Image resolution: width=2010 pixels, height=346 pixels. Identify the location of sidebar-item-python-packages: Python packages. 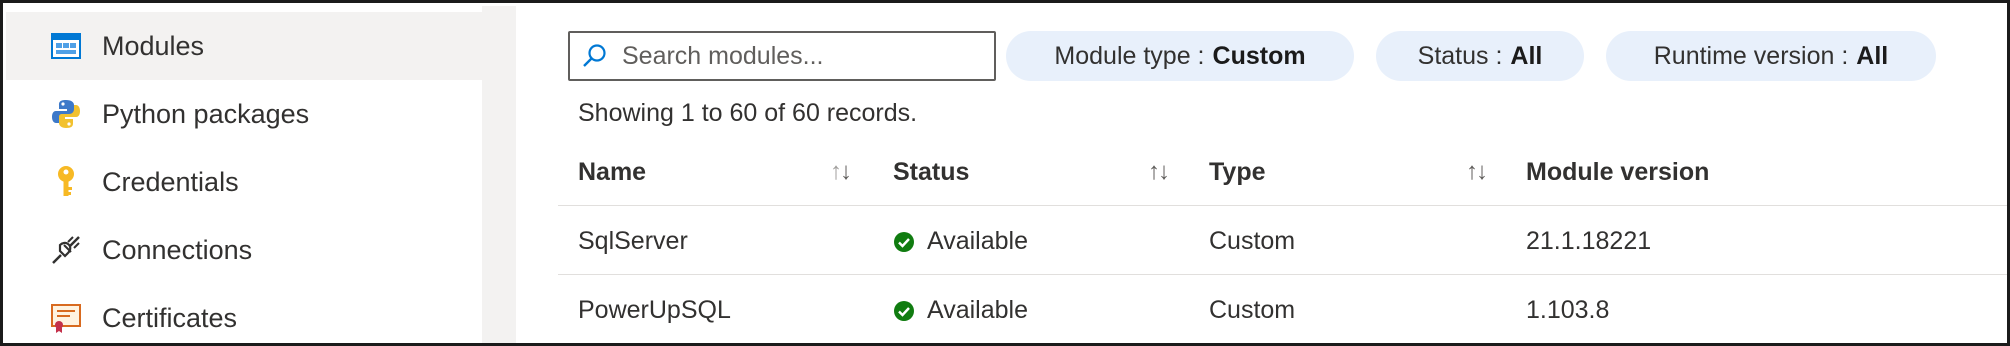
(244, 114).